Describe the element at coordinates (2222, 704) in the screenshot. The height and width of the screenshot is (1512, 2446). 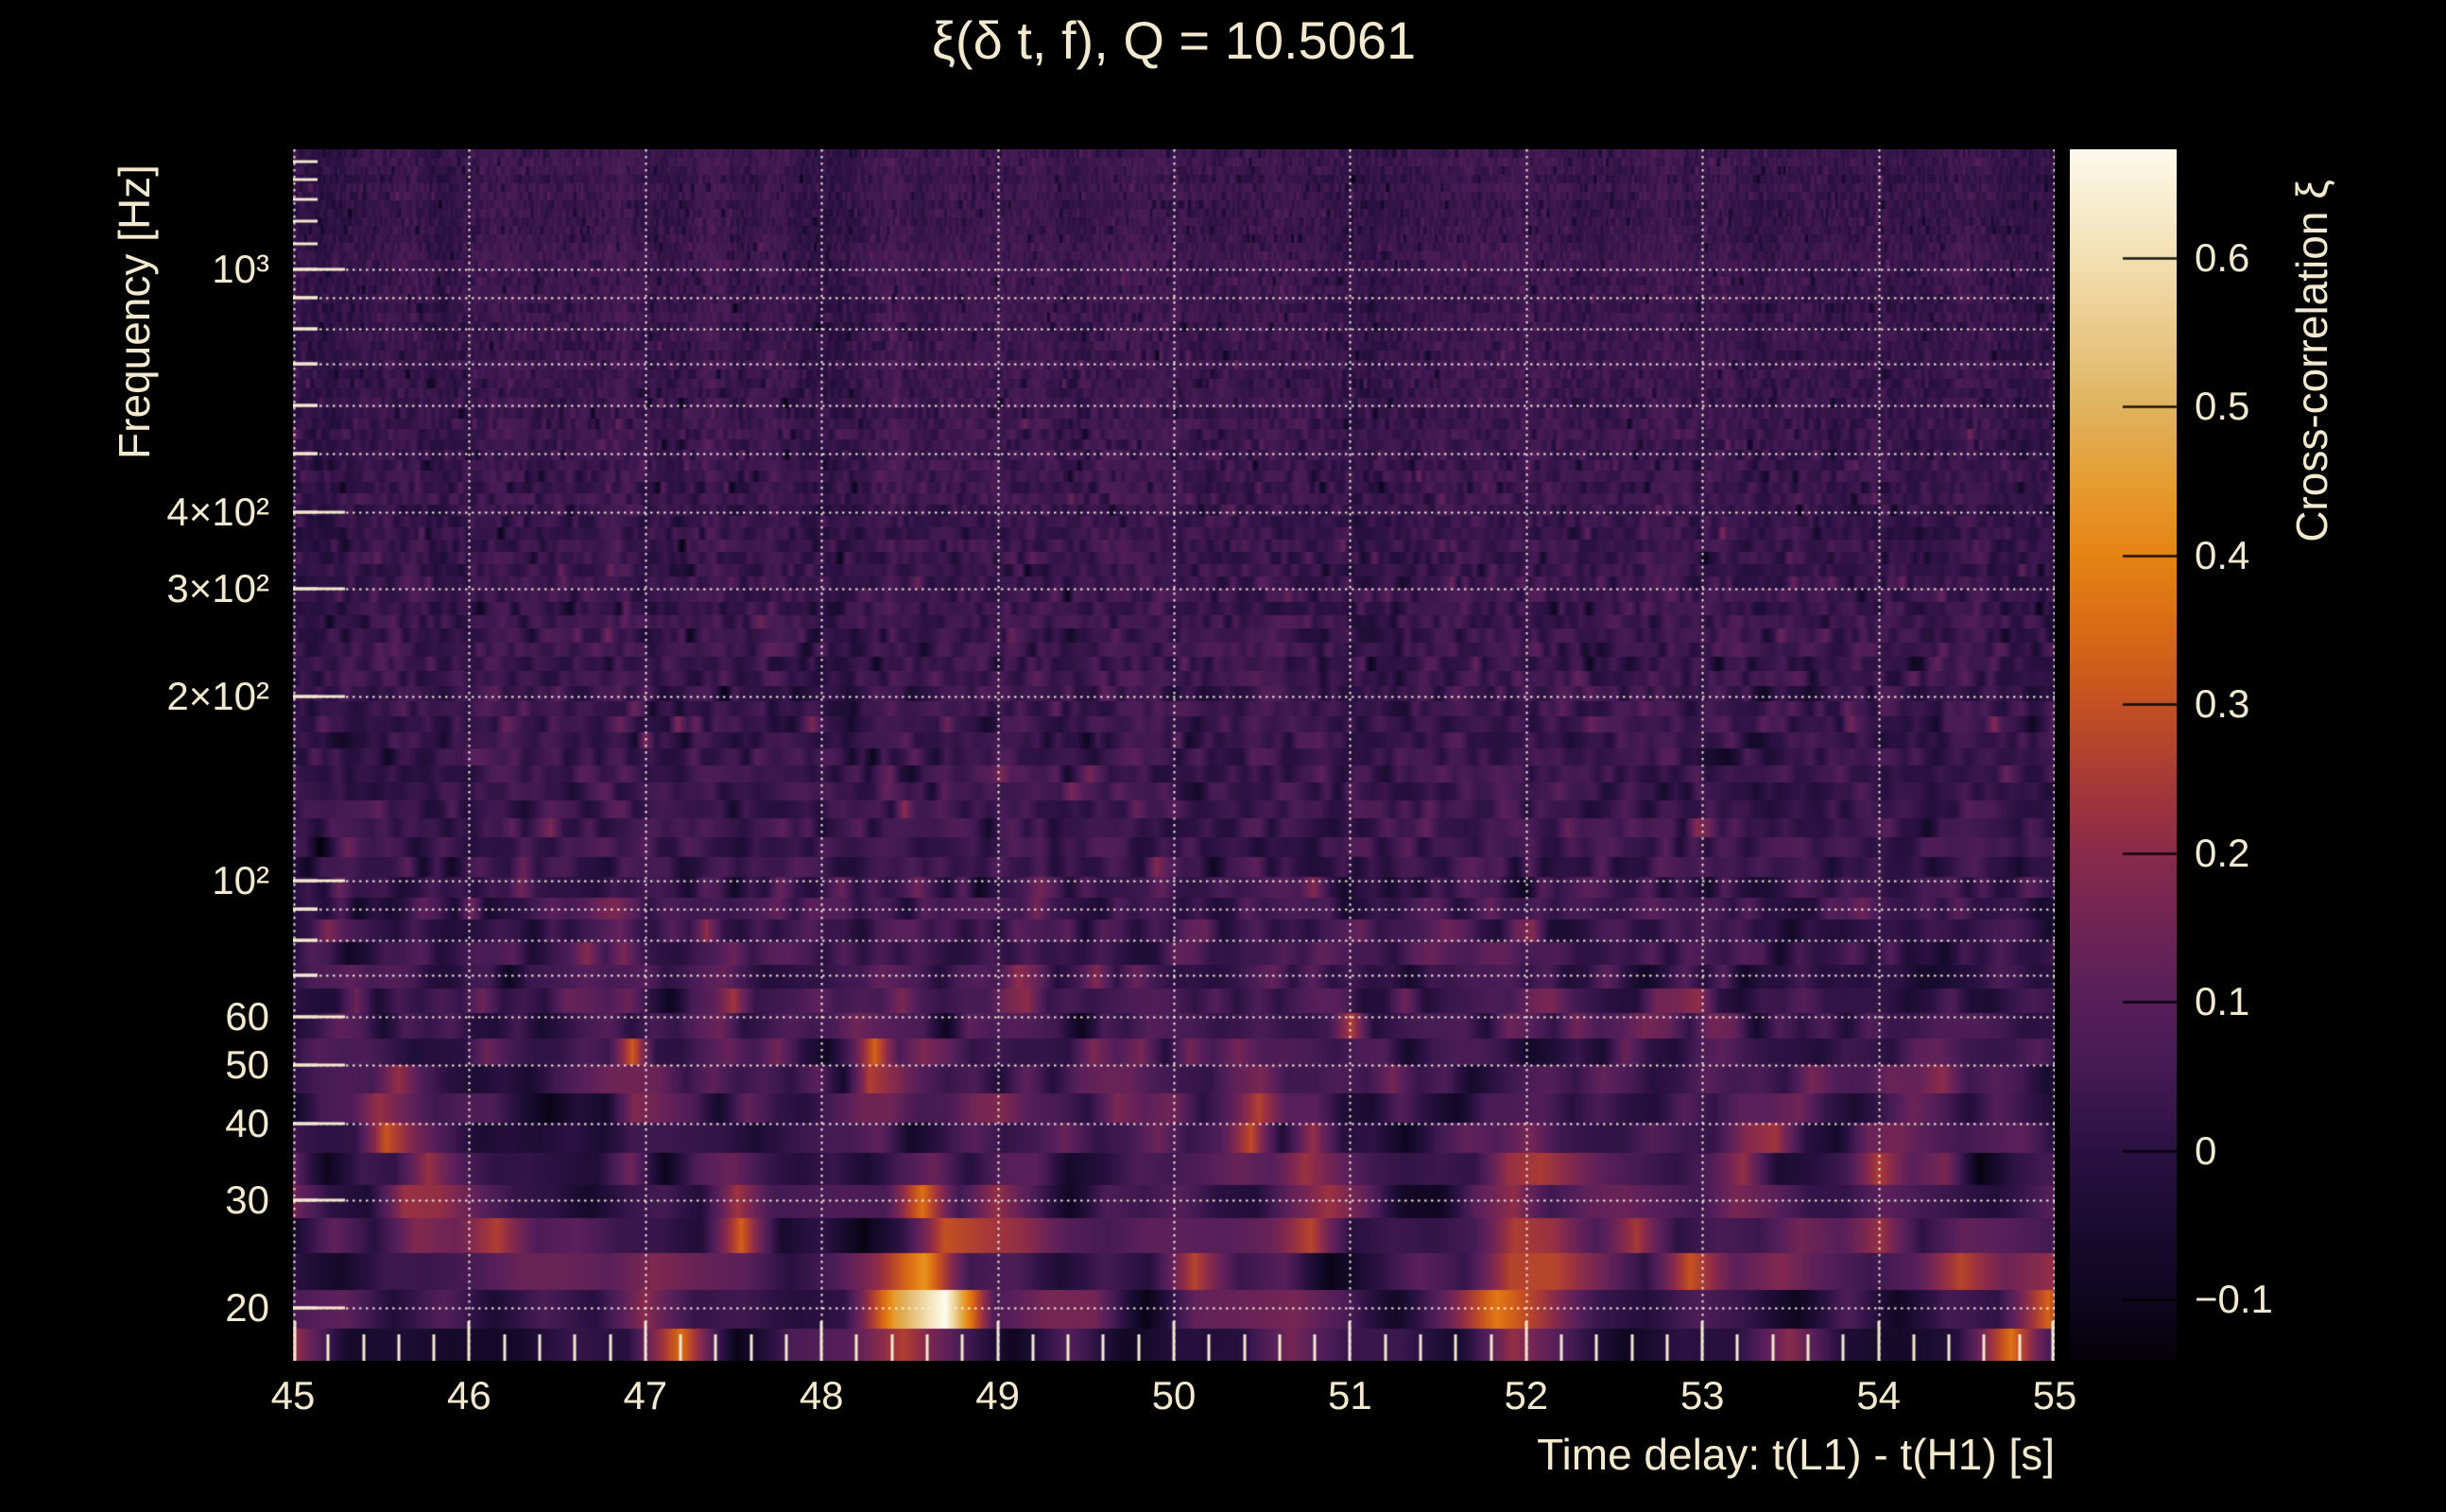
I see `colorbar-tick-label: 0.3` at that location.